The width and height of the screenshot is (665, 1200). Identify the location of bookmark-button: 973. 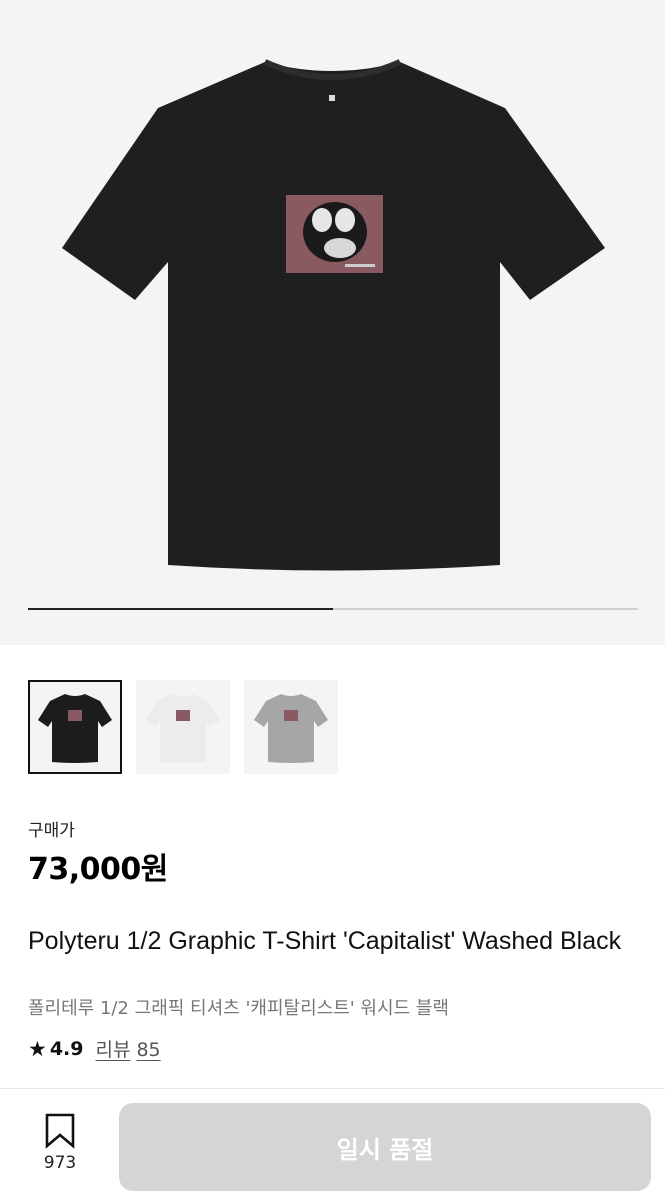
(60, 1143).